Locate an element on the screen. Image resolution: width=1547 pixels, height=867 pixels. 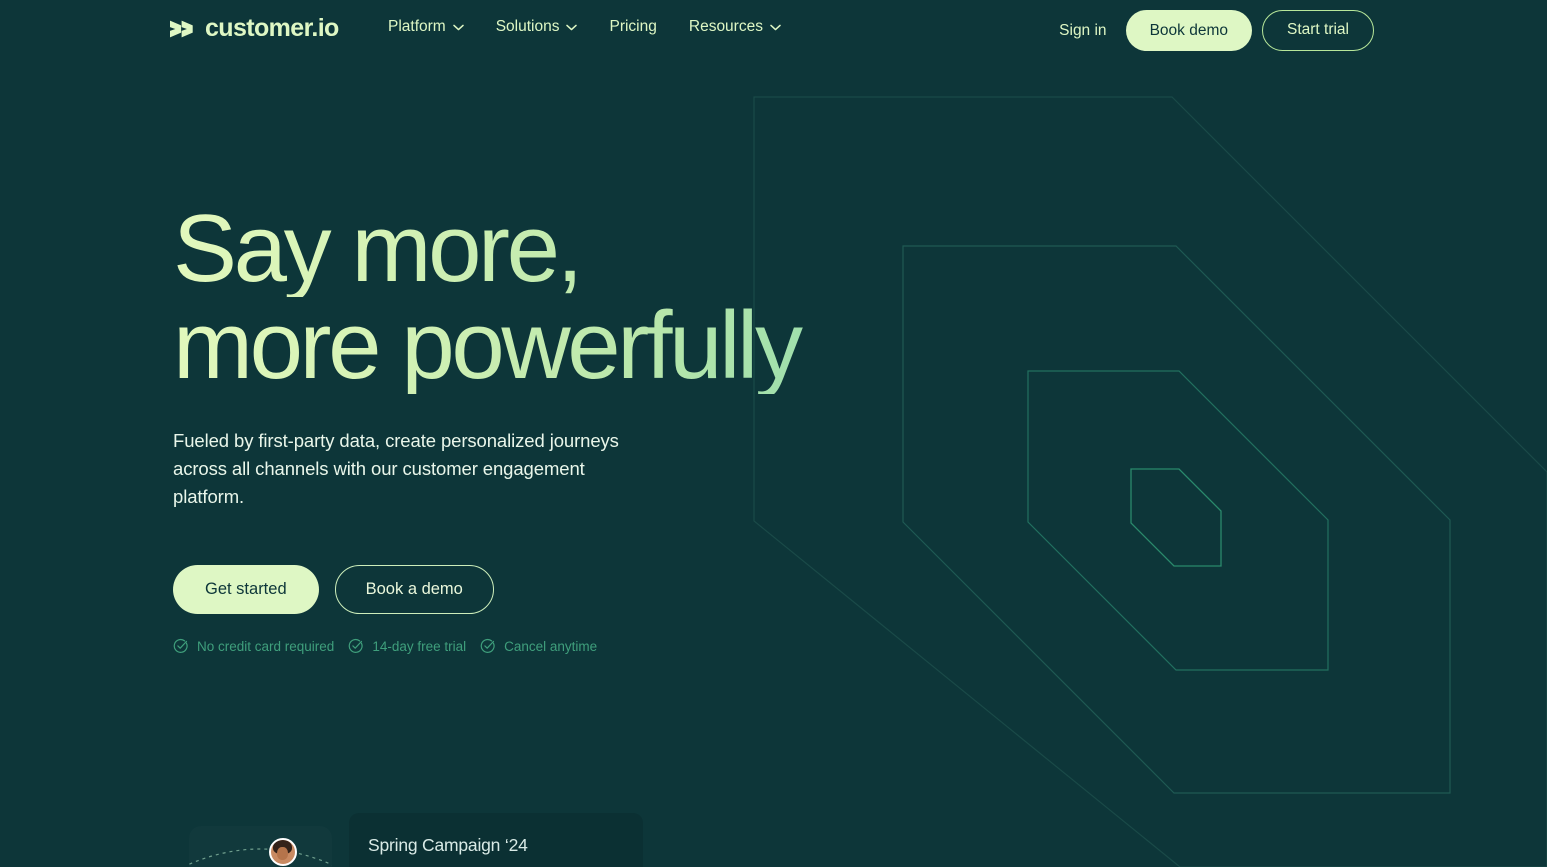
nav-item-pricing: Pricing is located at coordinates (632, 27).